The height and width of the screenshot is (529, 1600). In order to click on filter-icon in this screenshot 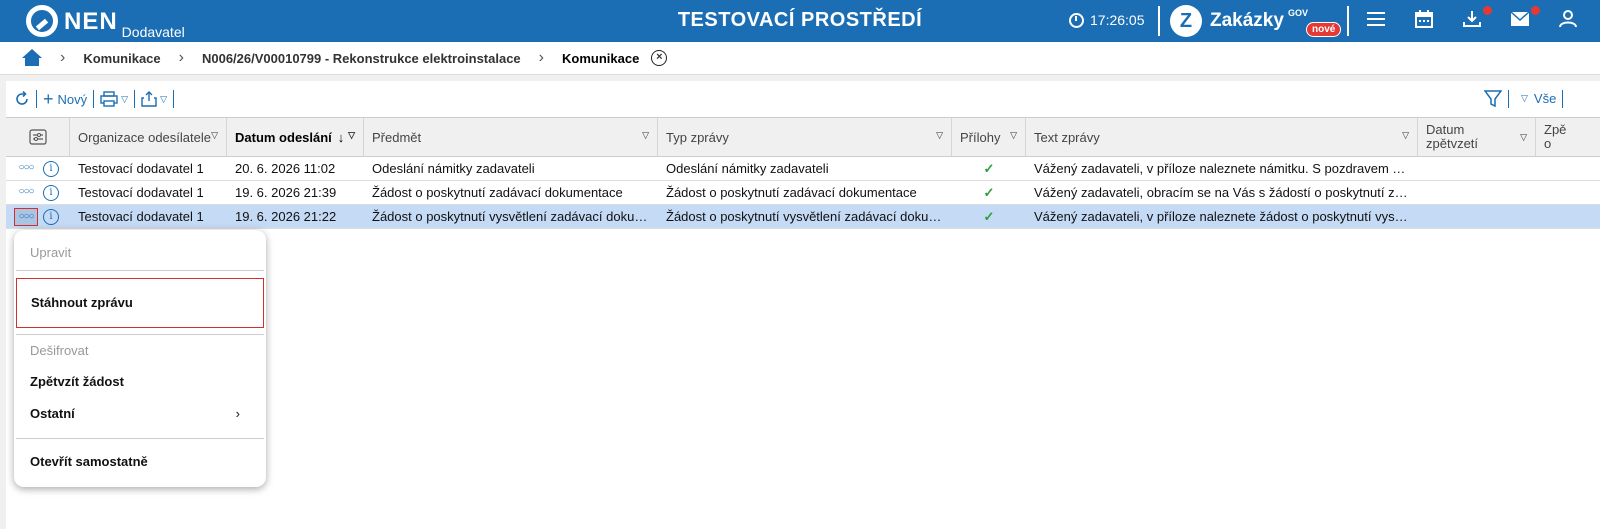, I will do `click(1493, 99)`.